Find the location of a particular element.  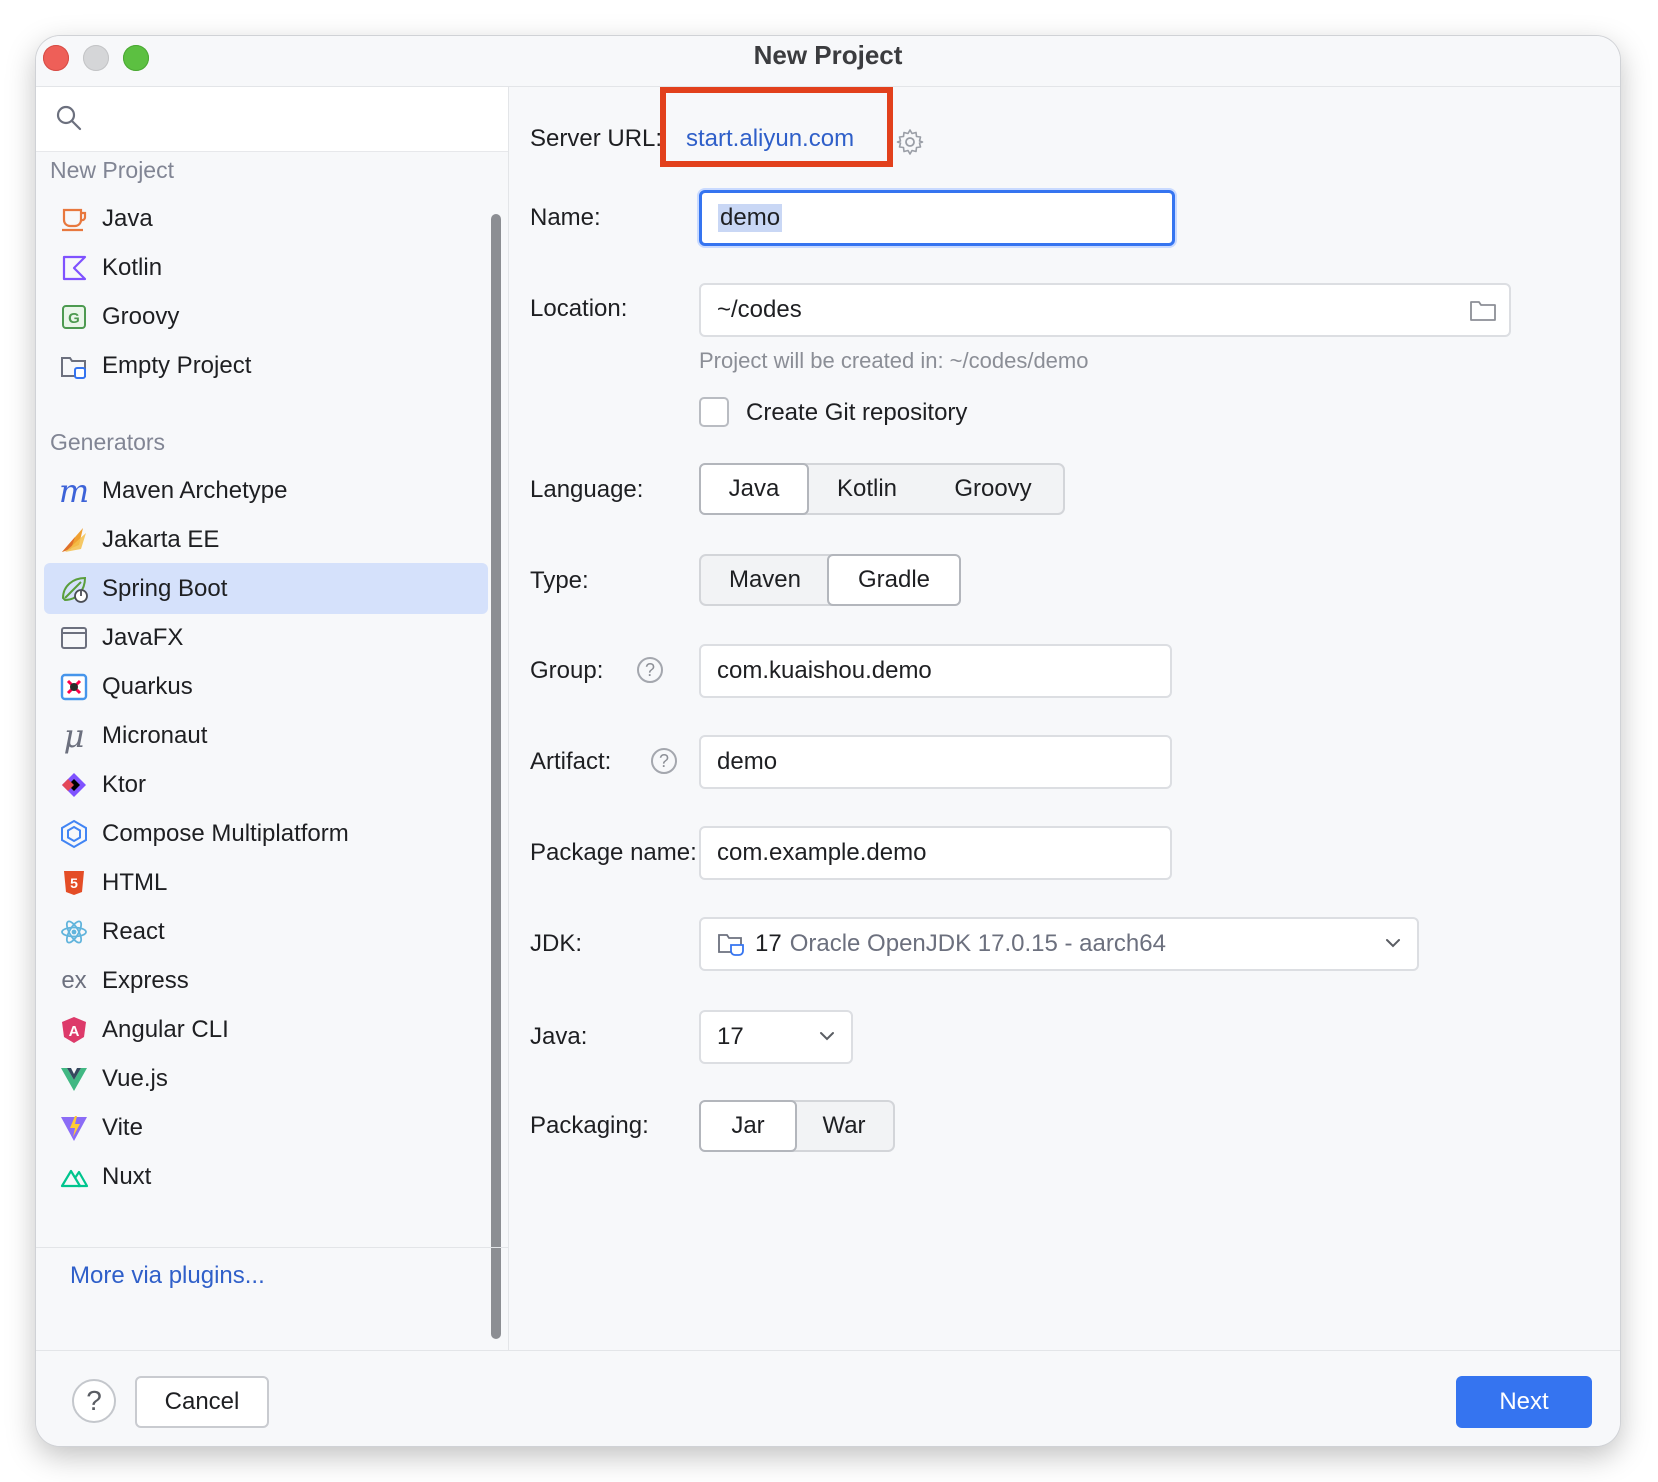

package-name-label: Package name: is located at coordinates (613, 852).